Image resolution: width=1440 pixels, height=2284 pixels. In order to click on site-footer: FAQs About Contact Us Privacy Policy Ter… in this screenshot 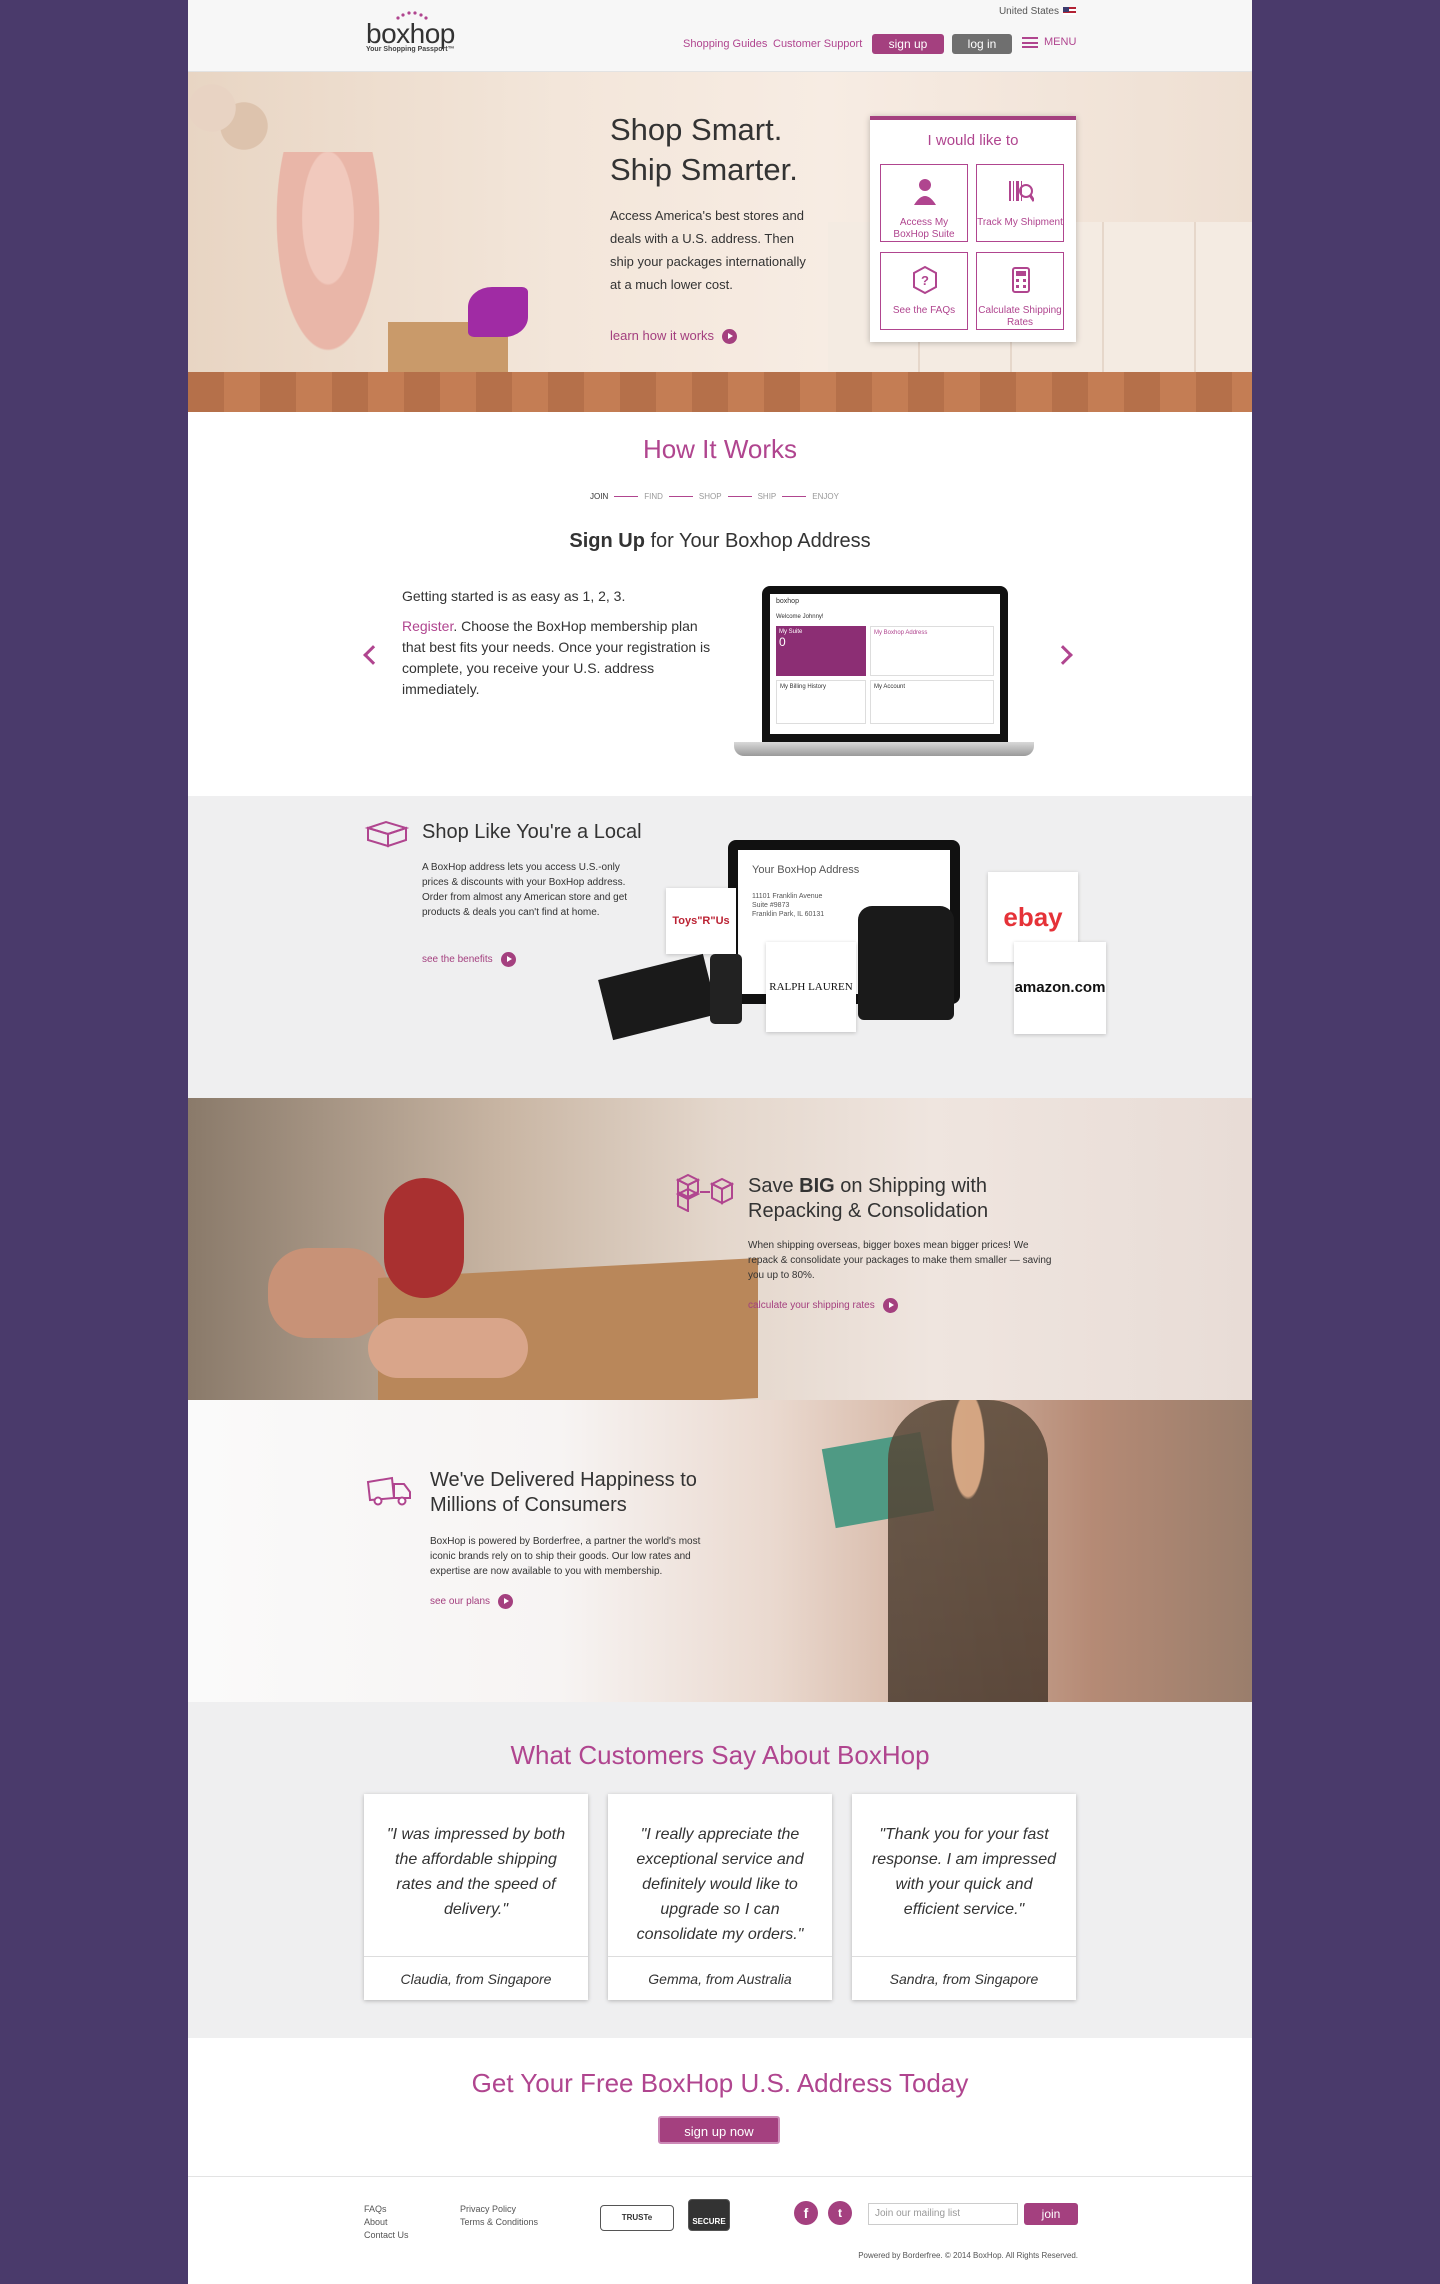, I will do `click(720, 2230)`.